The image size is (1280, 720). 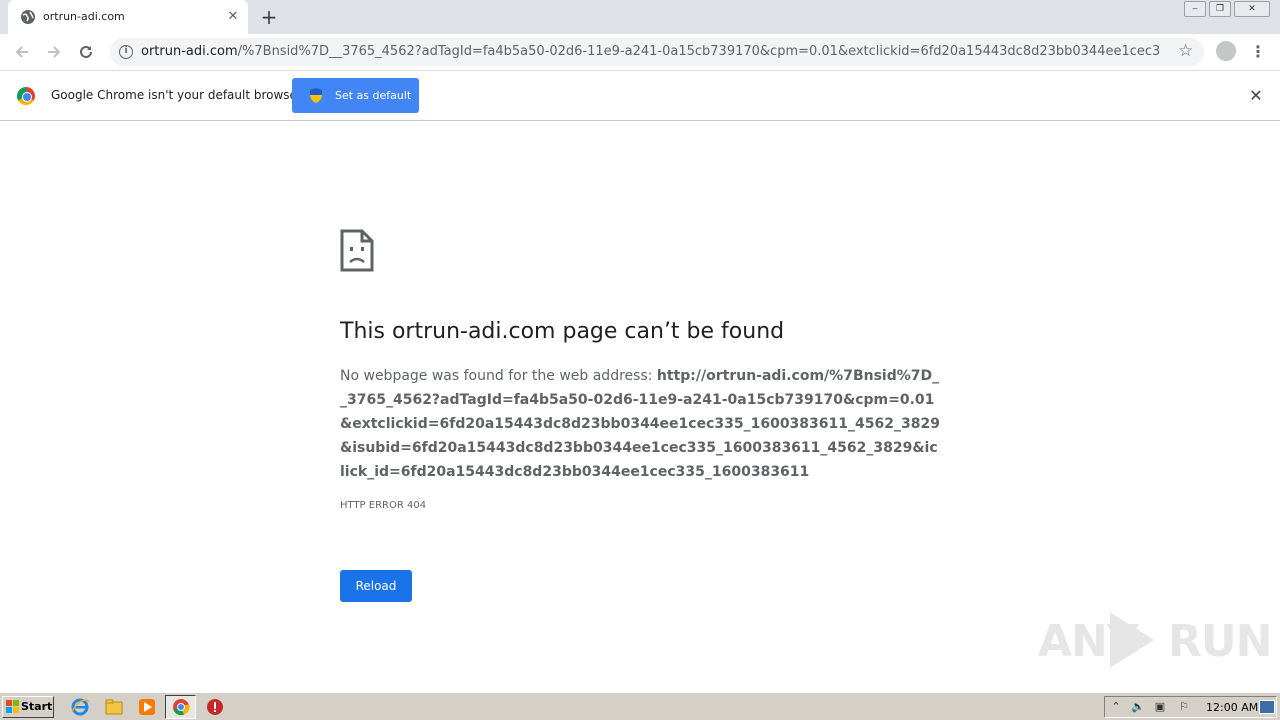 What do you see at coordinates (1184, 707) in the screenshot?
I see `action-center-flag-icon: ⚐` at bounding box center [1184, 707].